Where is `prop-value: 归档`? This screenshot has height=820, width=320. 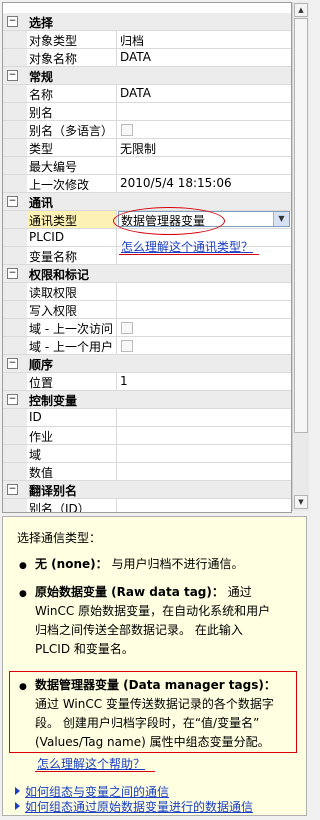
prop-value: 归档 is located at coordinates (132, 41).